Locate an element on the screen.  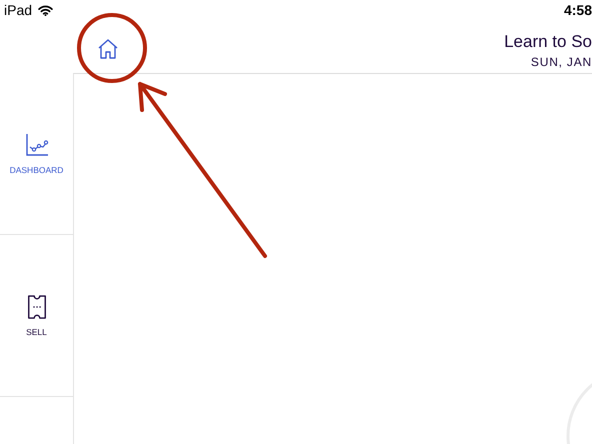
annotation-circle is located at coordinates (112, 48).